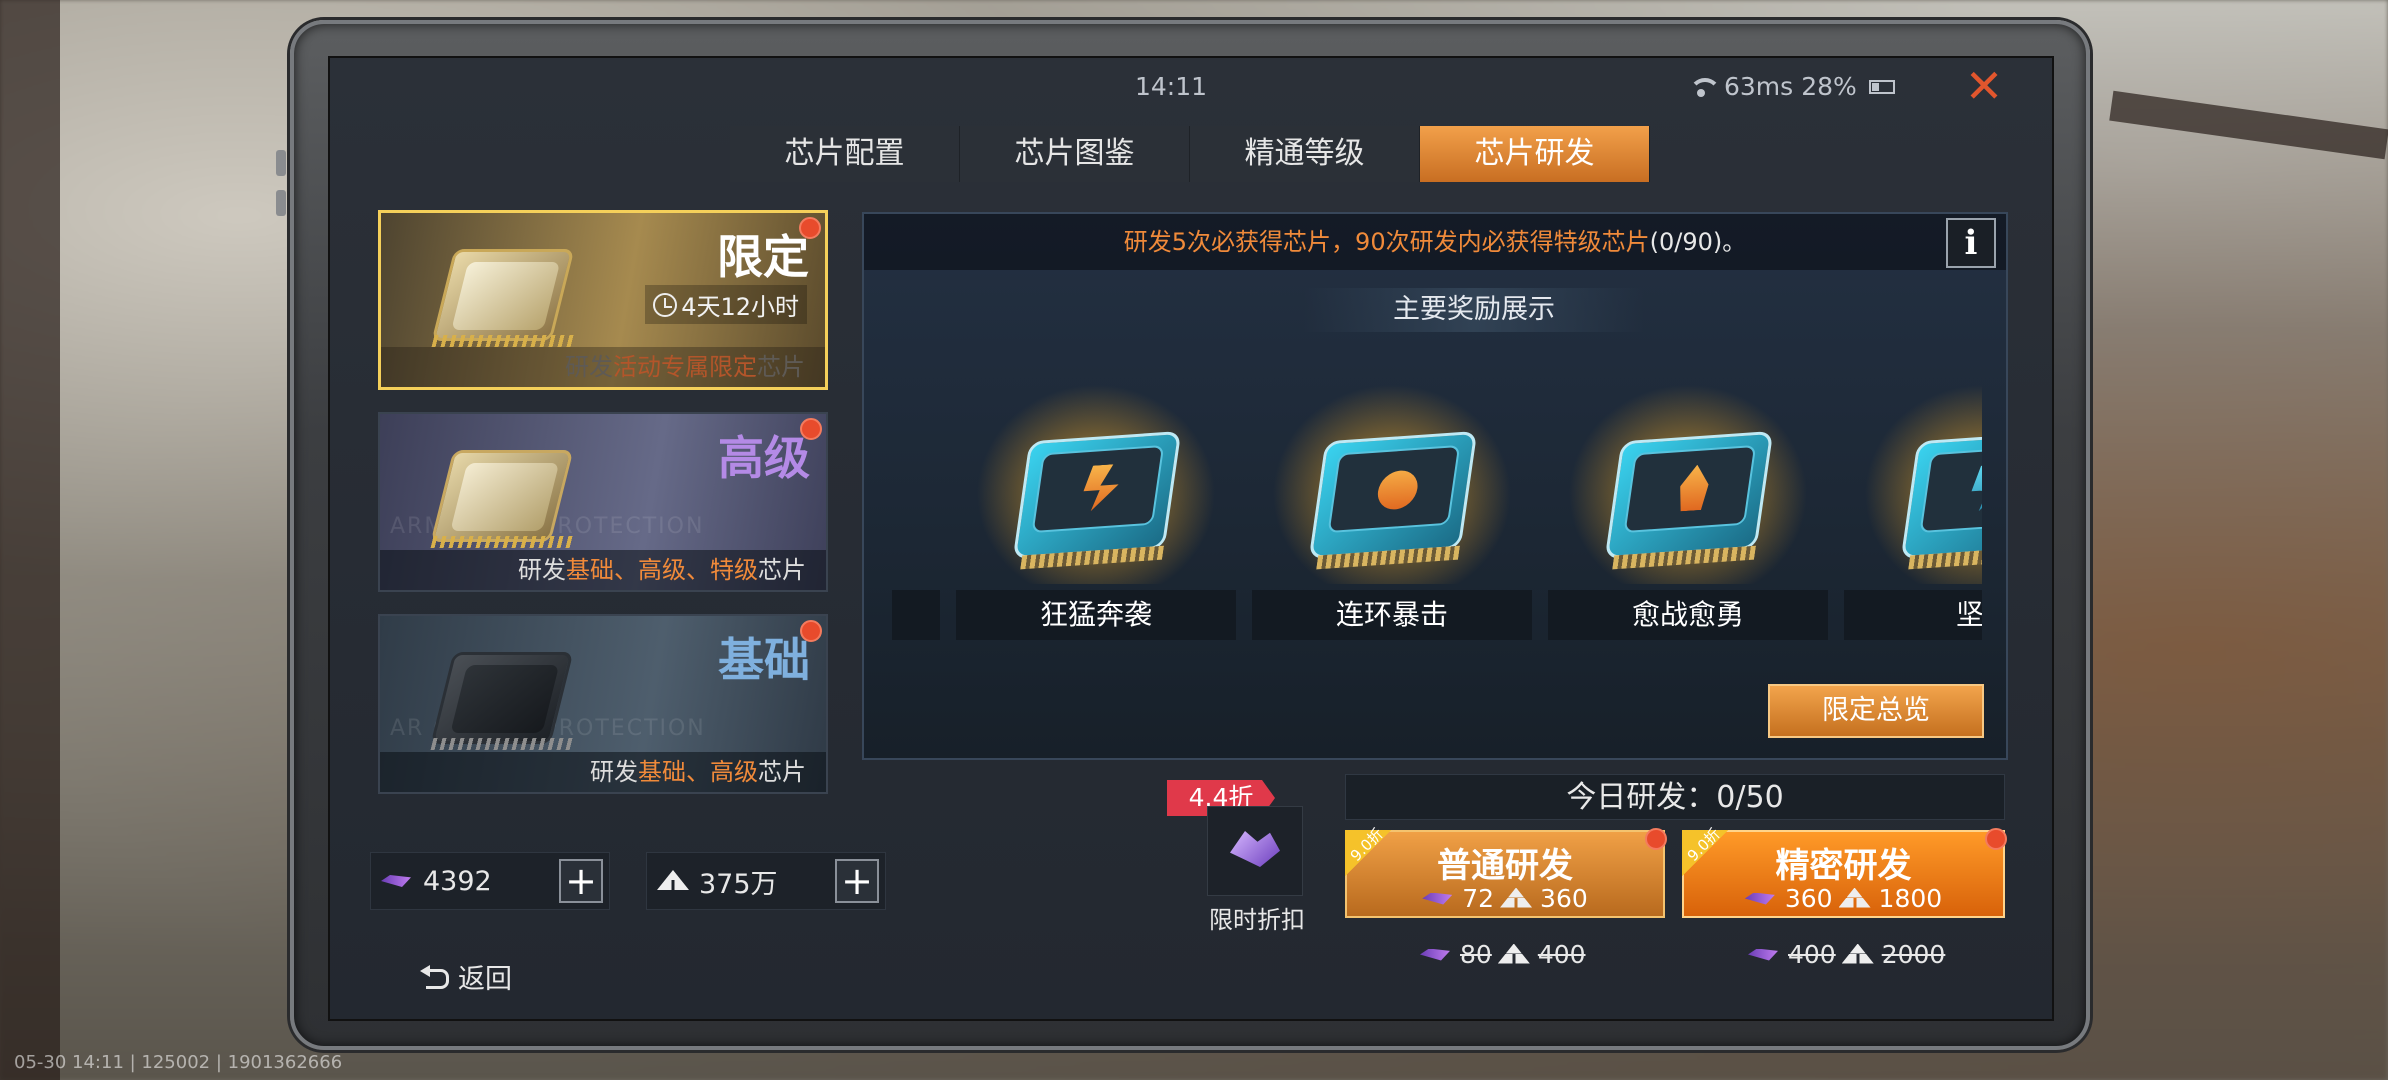 The image size is (2388, 1080). Describe the element at coordinates (740, 307) in the screenshot. I see `timer-text: 4天12小时` at that location.